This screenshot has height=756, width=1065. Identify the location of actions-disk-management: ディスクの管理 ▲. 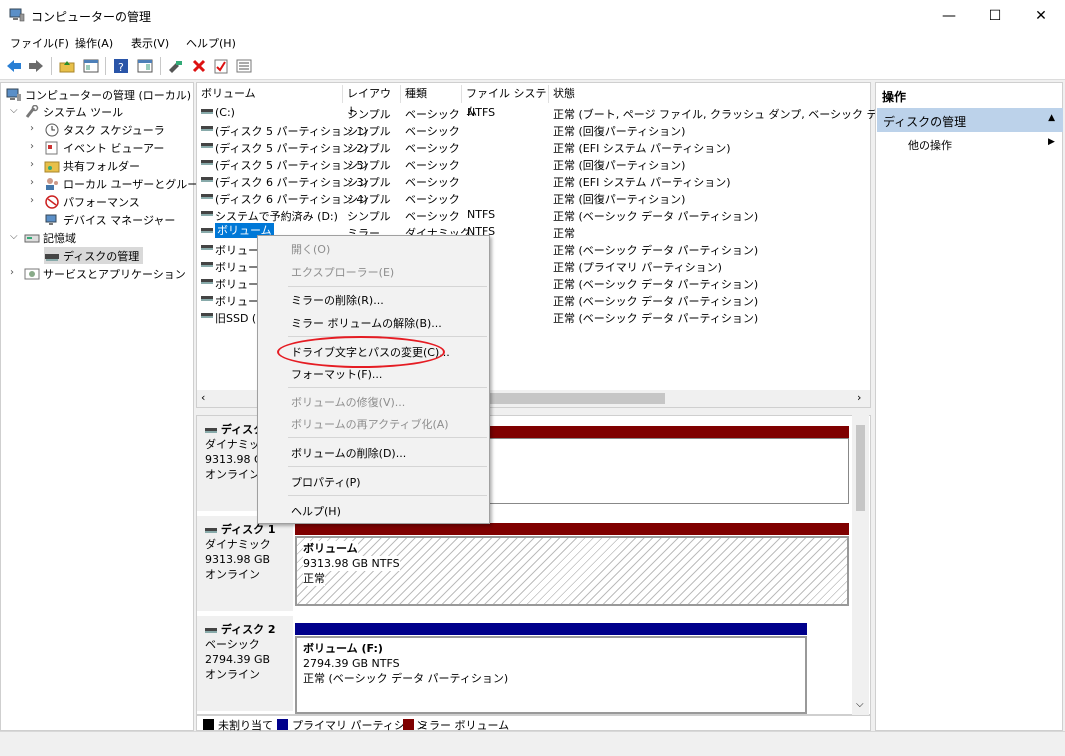
(970, 120).